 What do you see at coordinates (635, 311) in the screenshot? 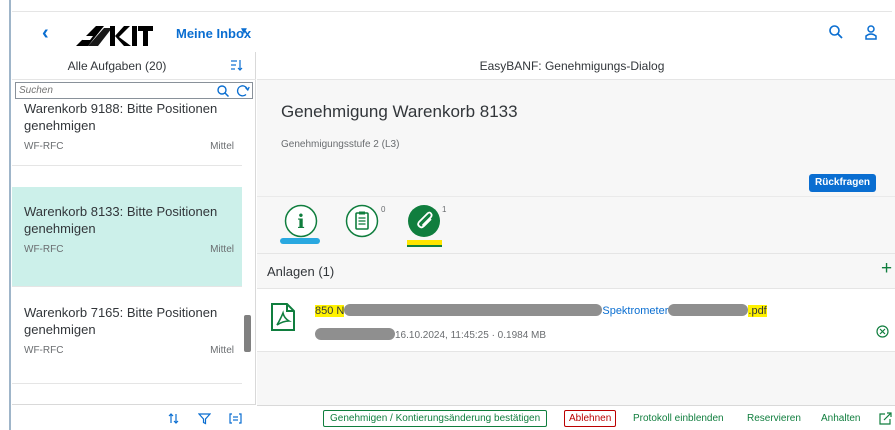
I see `filename-middle: Spektrometer` at bounding box center [635, 311].